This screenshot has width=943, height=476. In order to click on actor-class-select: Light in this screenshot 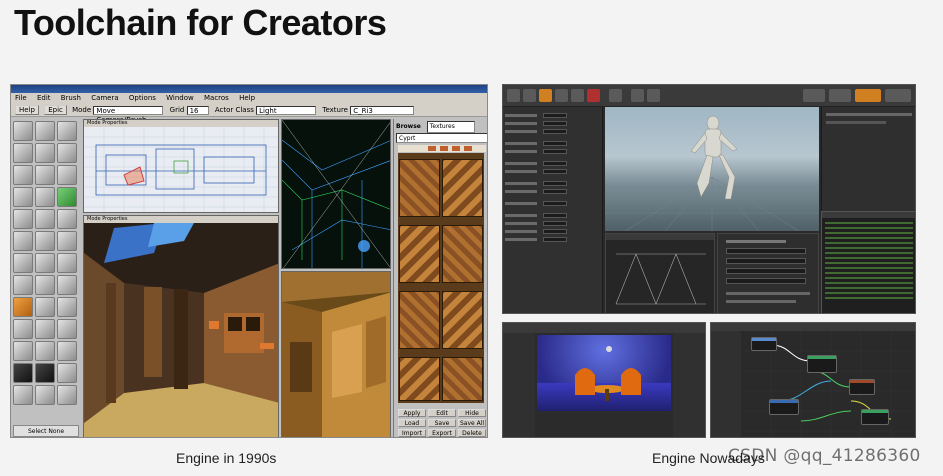, I will do `click(286, 110)`.